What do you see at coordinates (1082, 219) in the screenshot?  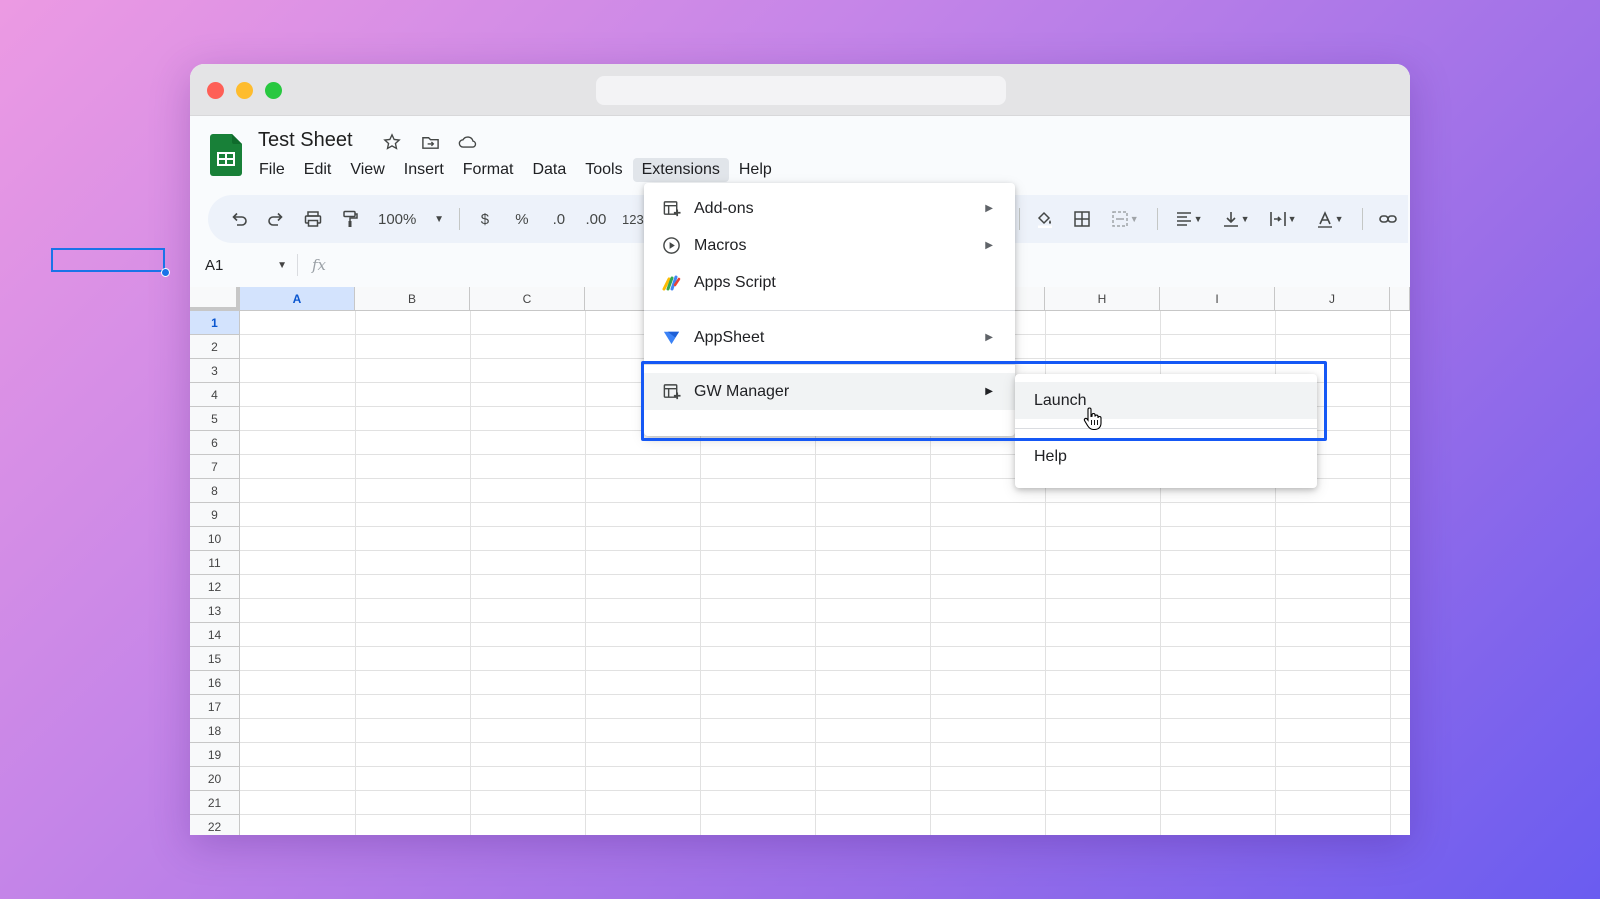 I see `borders-icon` at bounding box center [1082, 219].